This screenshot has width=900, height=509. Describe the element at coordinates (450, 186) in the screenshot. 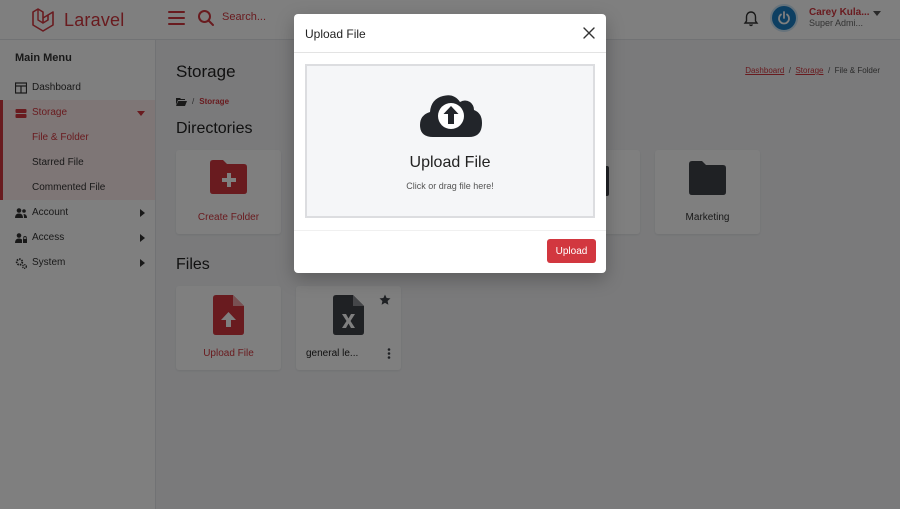

I see `dropzone-hint: Click or drag file here!` at that location.